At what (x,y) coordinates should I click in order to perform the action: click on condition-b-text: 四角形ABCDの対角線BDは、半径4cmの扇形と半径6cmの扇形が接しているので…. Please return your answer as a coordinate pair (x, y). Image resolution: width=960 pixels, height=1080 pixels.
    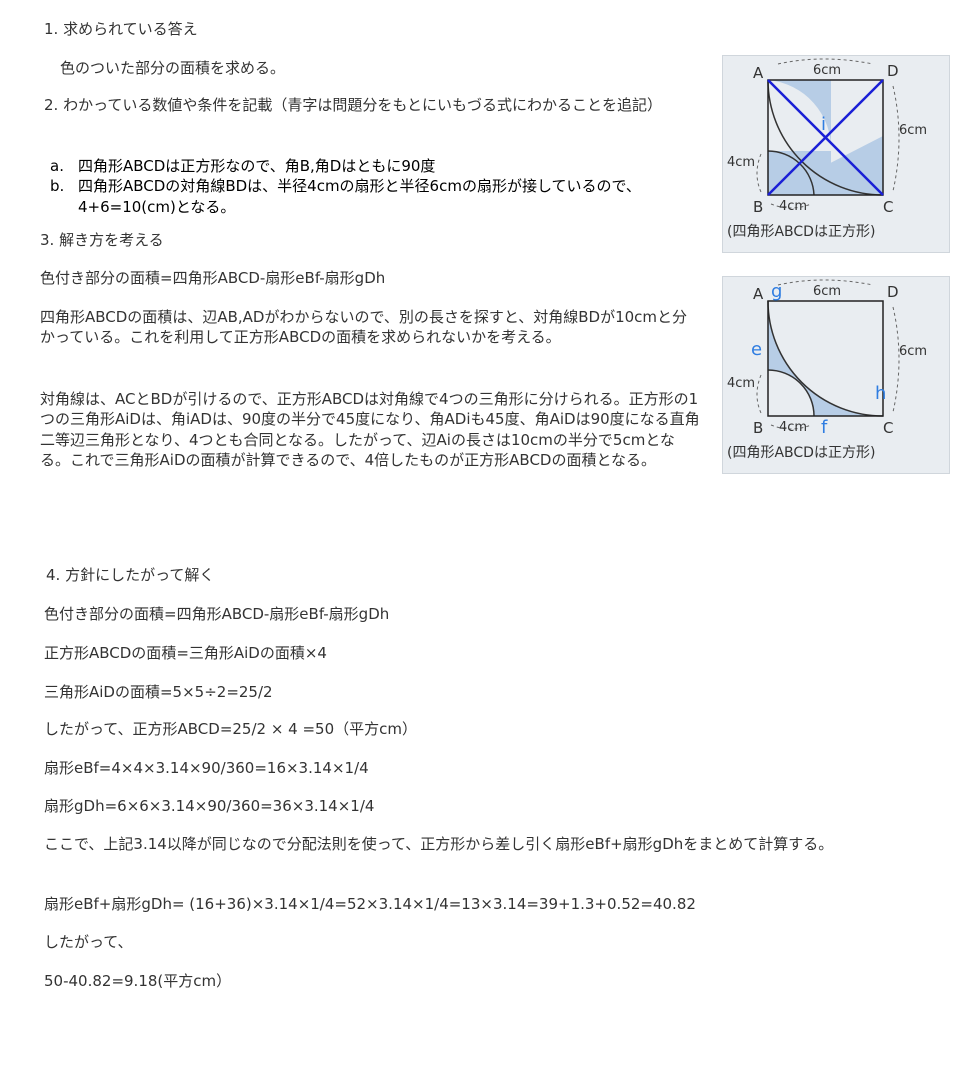
    Looking at the image, I should click on (359, 196).